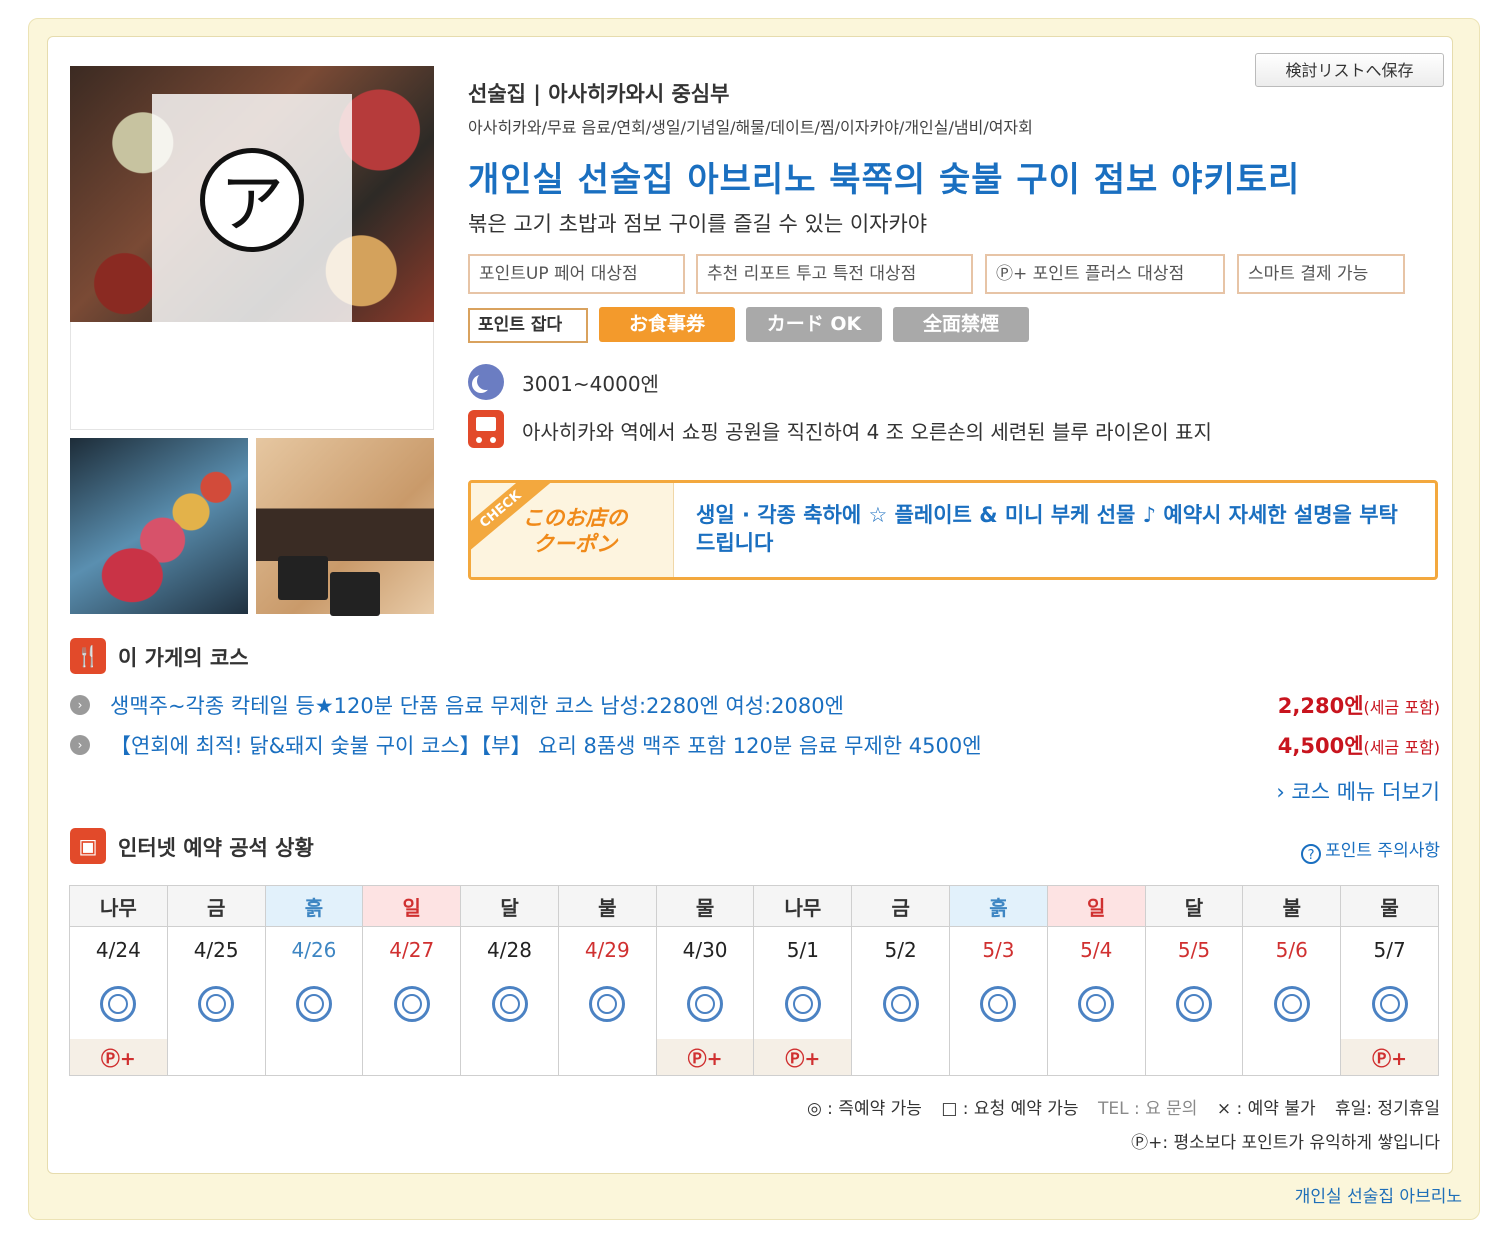 This screenshot has height=1240, width=1500. Describe the element at coordinates (1321, 274) in the screenshot. I see `badge-smart-payment: 스마트 결제 가능` at that location.